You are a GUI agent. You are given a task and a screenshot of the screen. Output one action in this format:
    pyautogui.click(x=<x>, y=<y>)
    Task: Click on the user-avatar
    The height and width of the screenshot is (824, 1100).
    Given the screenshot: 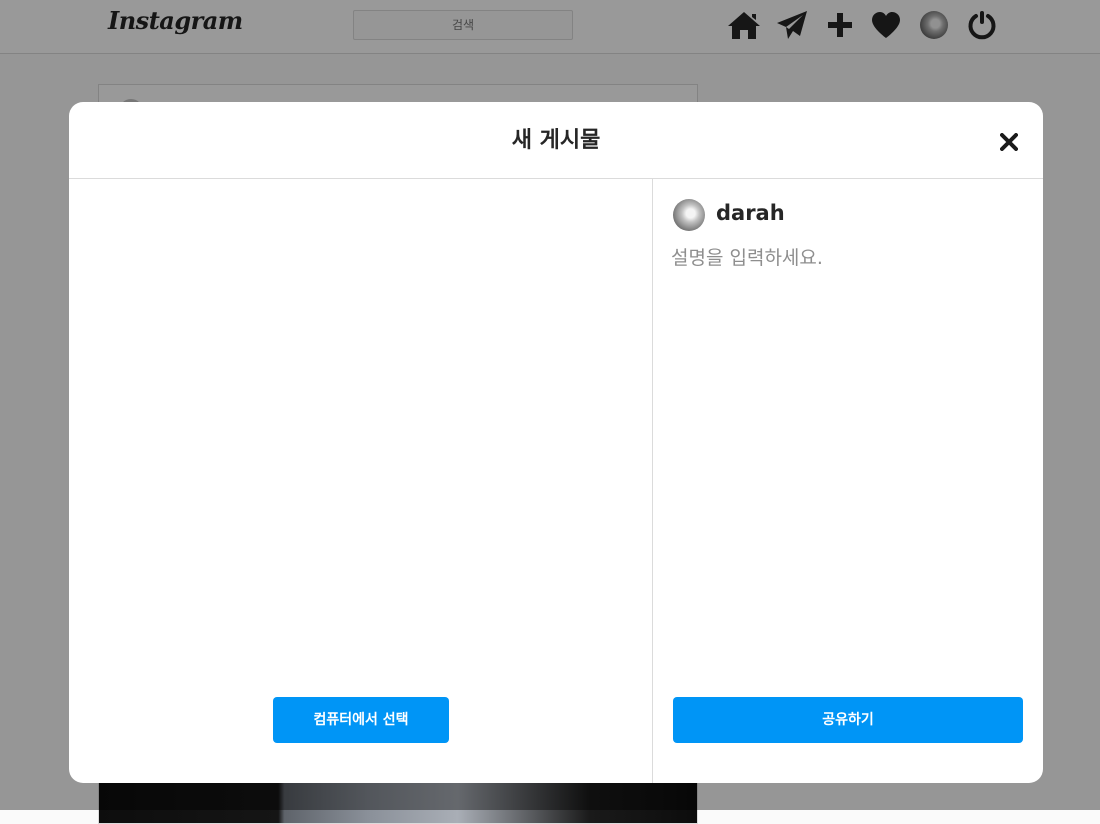 What is the action you would take?
    pyautogui.click(x=689, y=215)
    